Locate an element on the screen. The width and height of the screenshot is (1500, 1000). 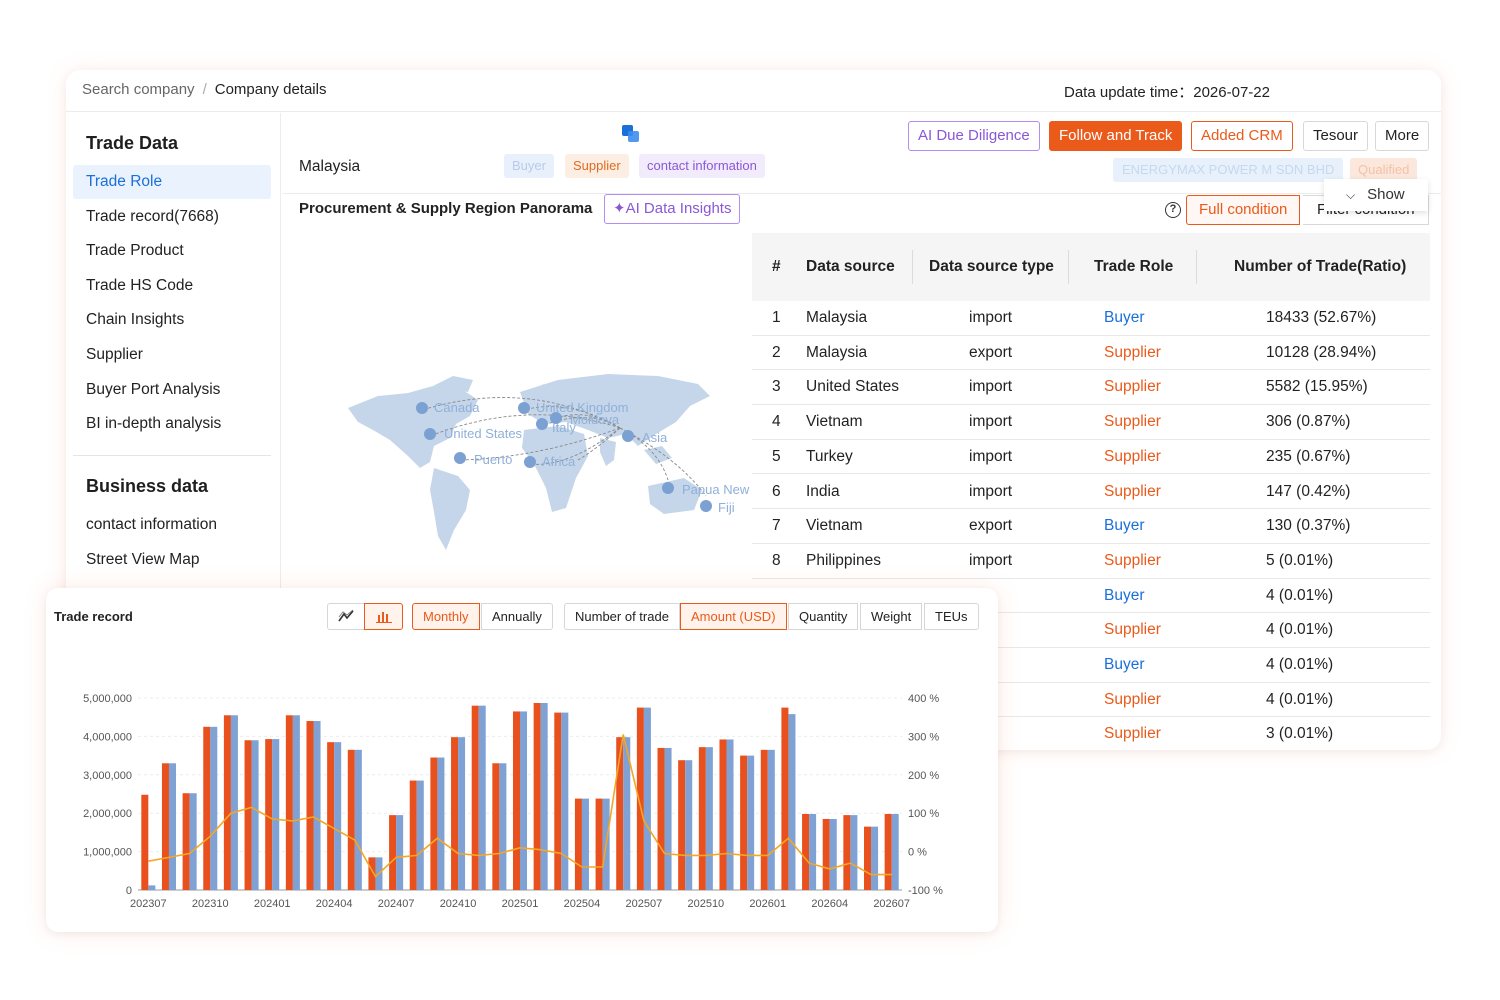
ai-data-insights-button: ✦AI Data Insights is located at coordinates (672, 209).